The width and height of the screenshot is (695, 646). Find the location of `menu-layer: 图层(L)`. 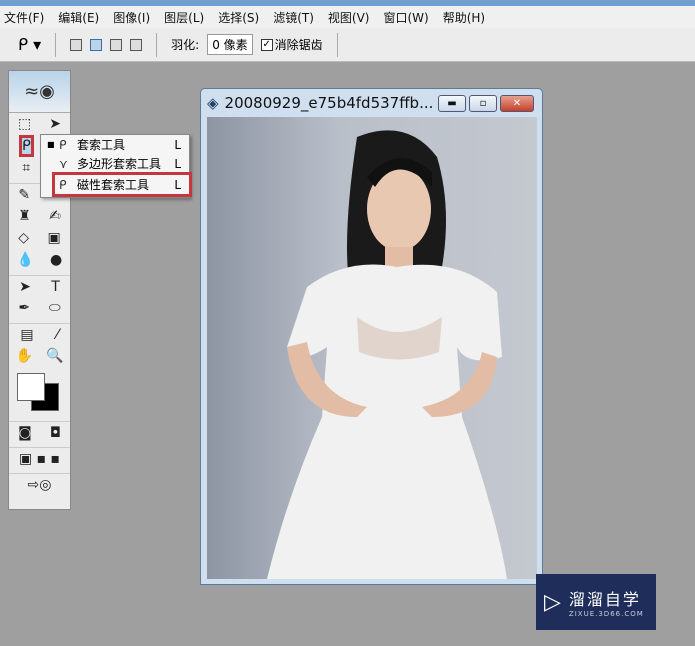

menu-layer: 图层(L) is located at coordinates (184, 17).